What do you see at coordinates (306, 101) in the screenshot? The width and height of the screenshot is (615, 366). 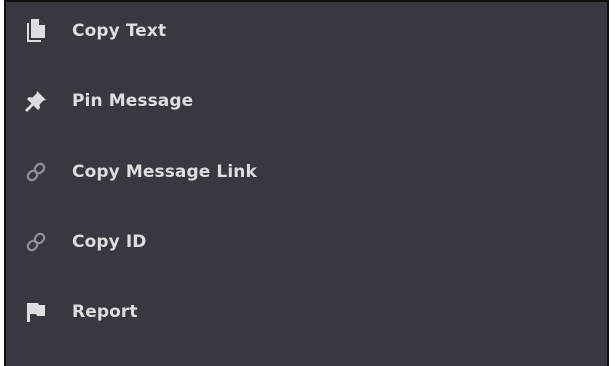 I see `menu-item-pin-message: Pin Message` at bounding box center [306, 101].